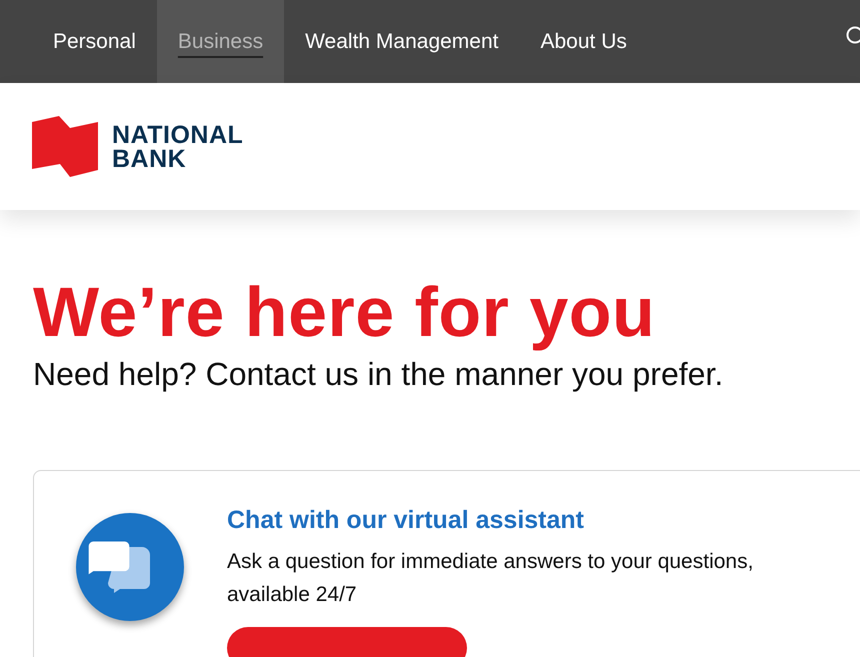 Image resolution: width=860 pixels, height=657 pixels. I want to click on nav-tab: Personal, so click(94, 41).